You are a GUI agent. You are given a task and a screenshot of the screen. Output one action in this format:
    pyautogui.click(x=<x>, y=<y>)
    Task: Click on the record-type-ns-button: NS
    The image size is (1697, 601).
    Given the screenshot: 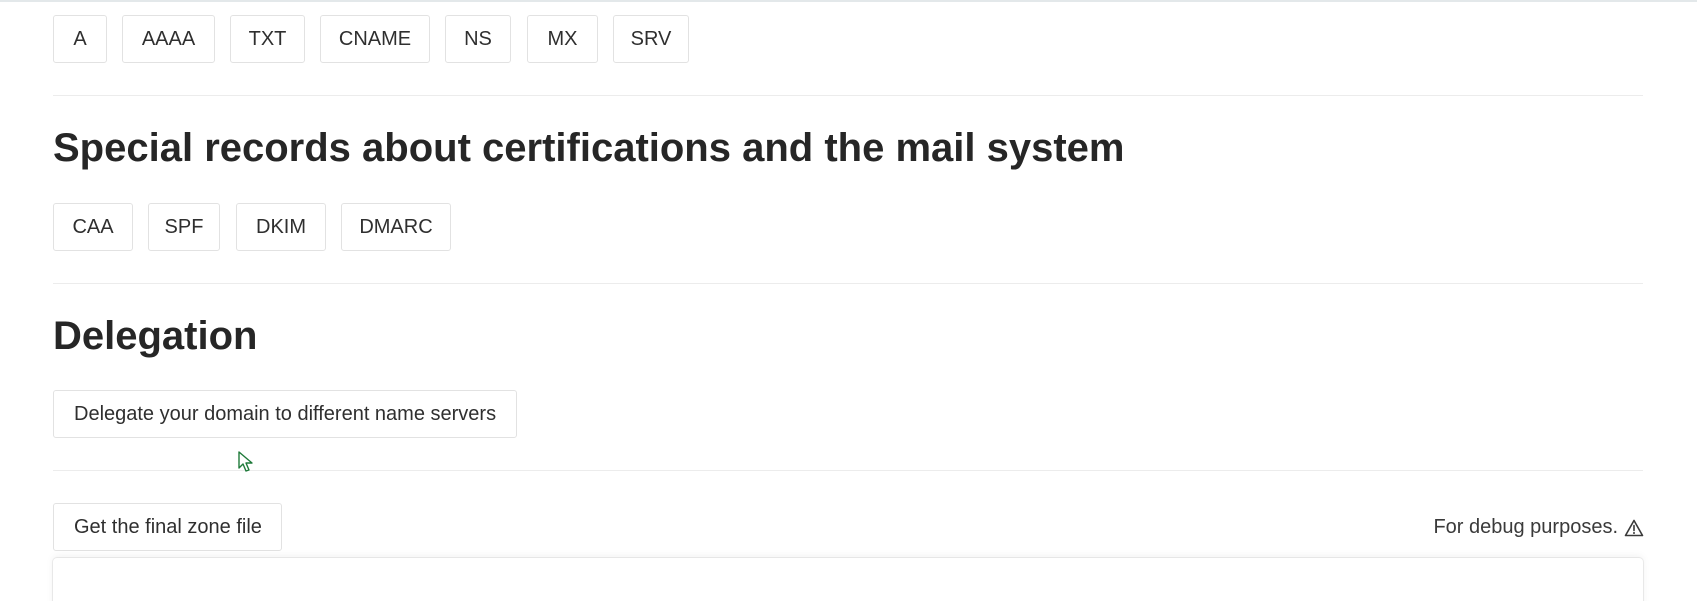 What is the action you would take?
    pyautogui.click(x=478, y=39)
    